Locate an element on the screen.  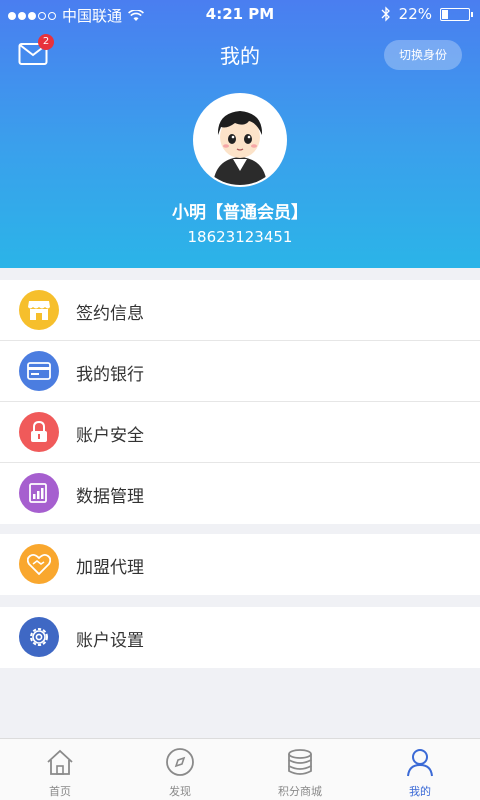
menu-item-label: 账户安全 is located at coordinates (110, 436).